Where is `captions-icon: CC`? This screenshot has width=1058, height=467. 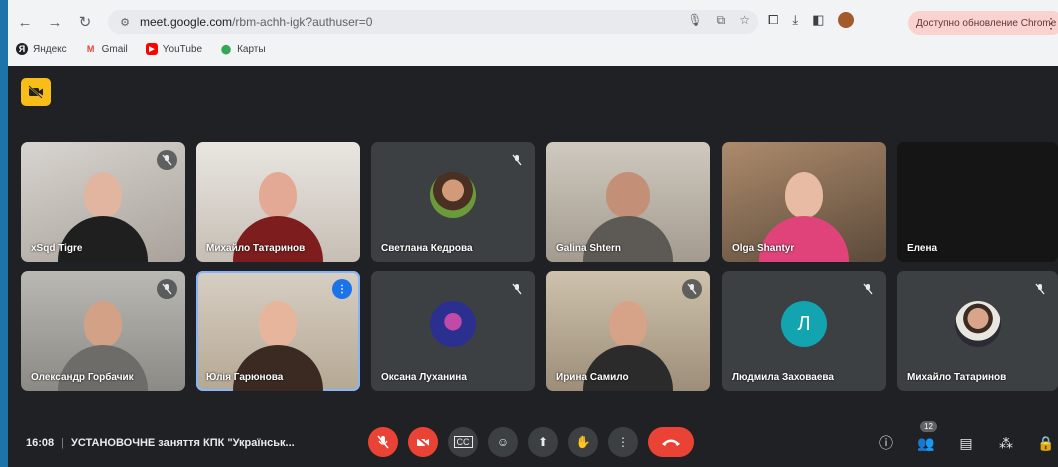 captions-icon: CC is located at coordinates (463, 442).